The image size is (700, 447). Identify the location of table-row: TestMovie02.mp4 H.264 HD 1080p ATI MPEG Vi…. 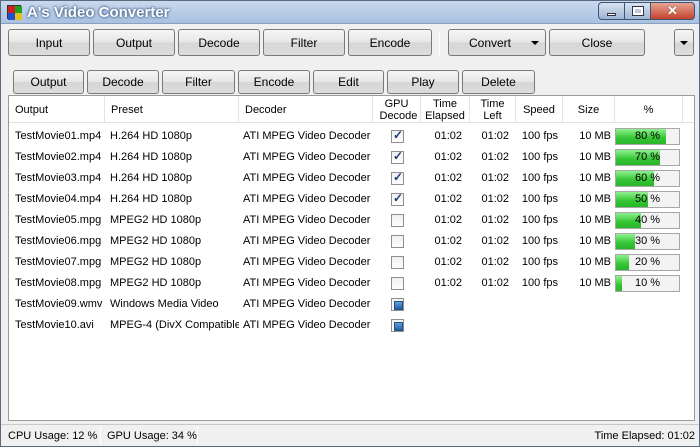
(351, 157).